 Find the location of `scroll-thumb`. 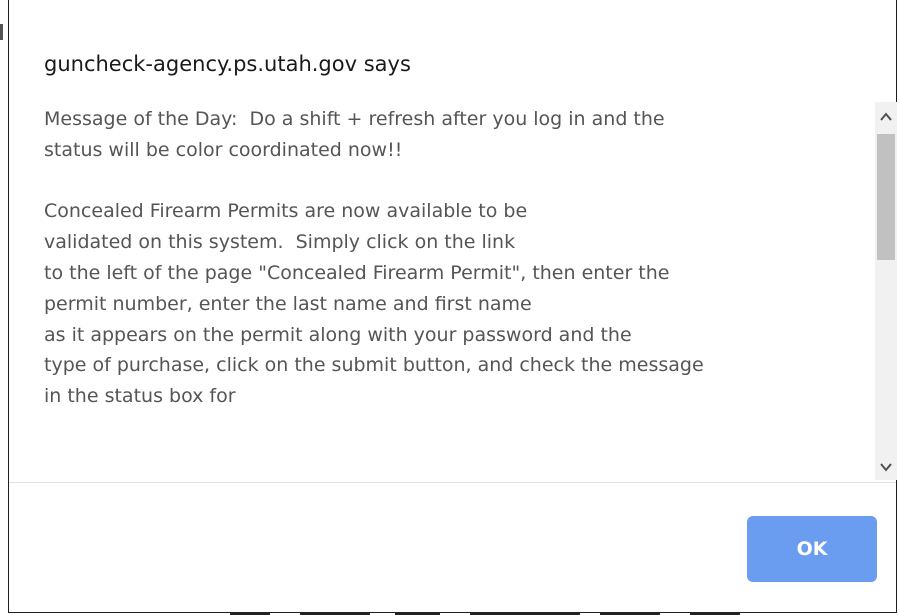

scroll-thumb is located at coordinates (886, 197).